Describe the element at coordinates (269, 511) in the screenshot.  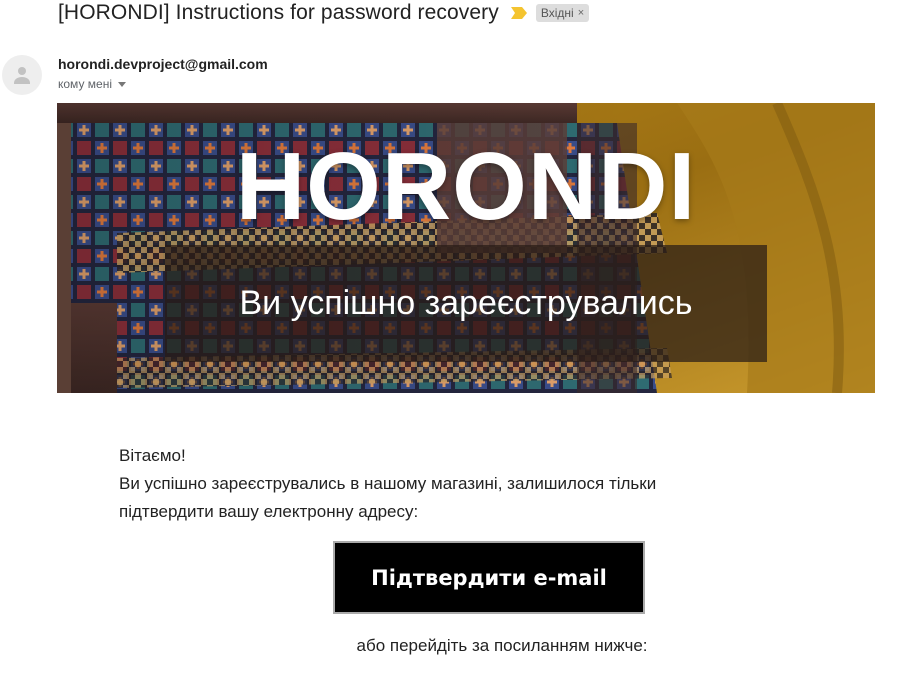
I see `body-line-2: підтвердити вашу електронну адресу:` at that location.